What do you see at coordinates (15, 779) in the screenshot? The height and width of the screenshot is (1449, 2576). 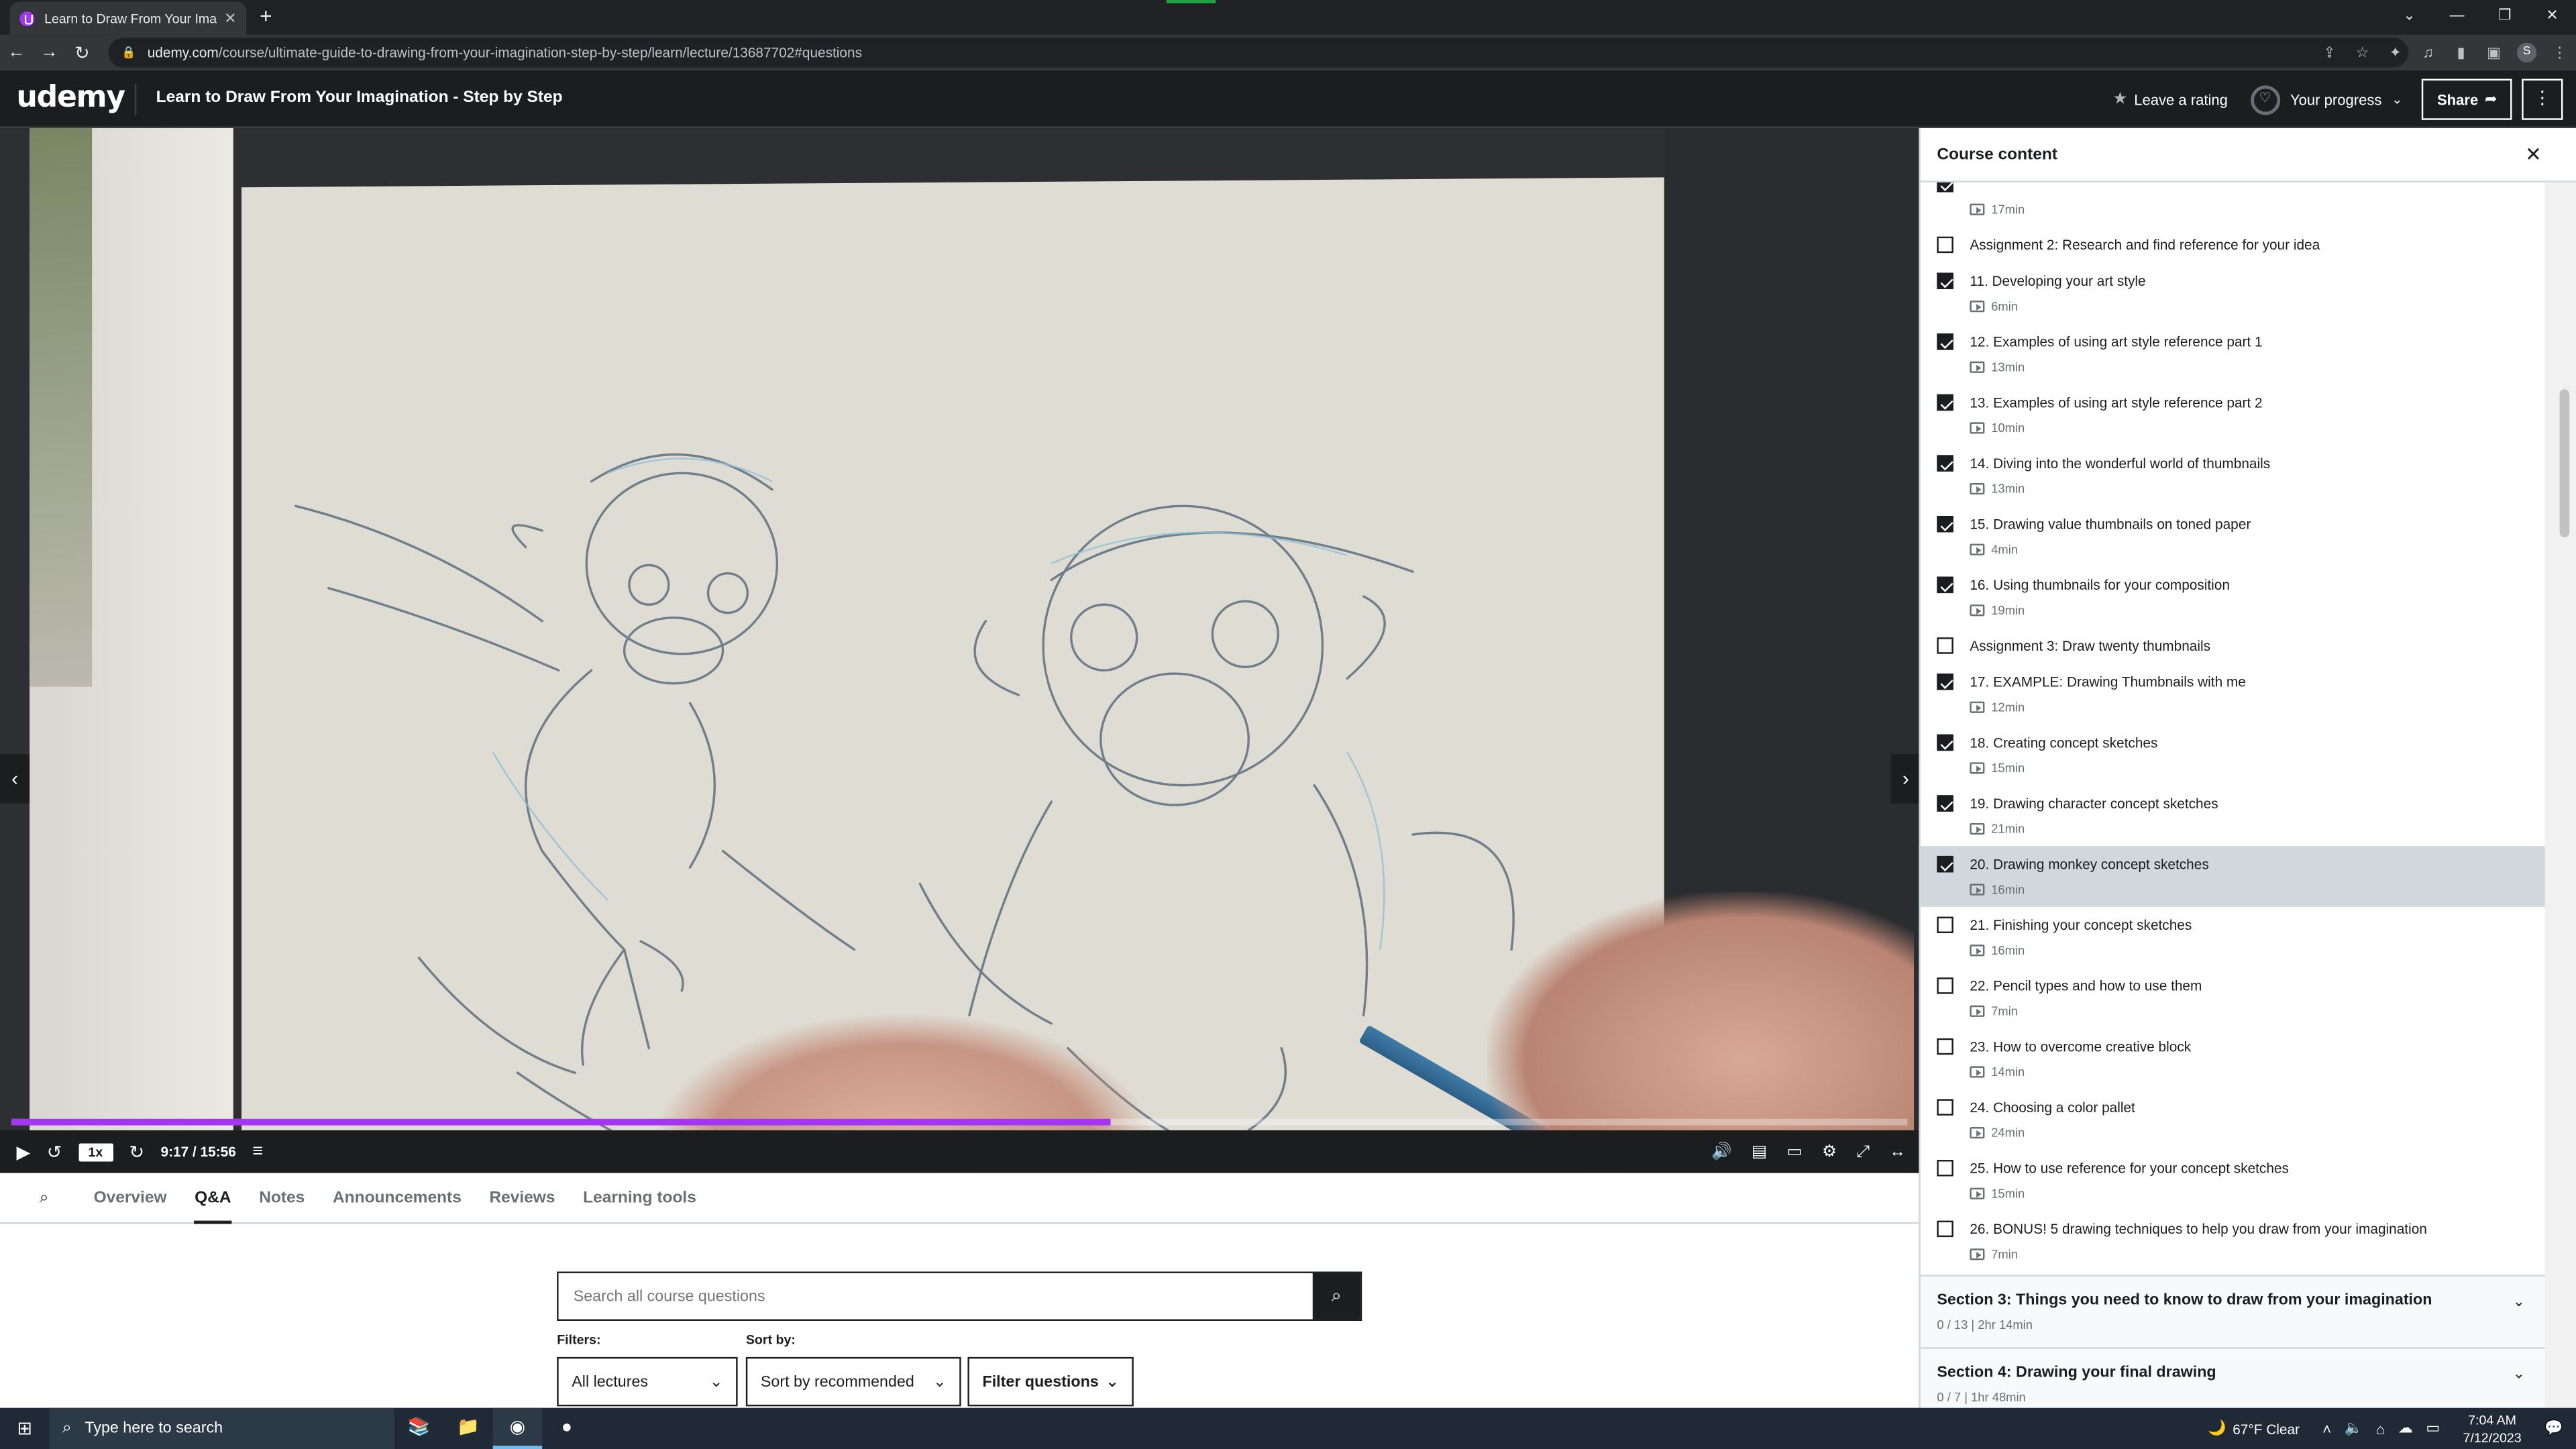 I see `previous-lecture-button: ‹` at bounding box center [15, 779].